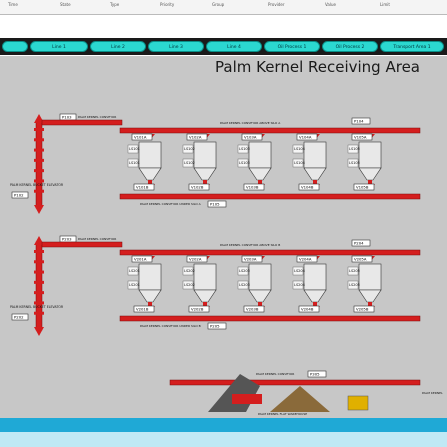 The image size is (447, 447). What do you see at coordinates (354, 285) in the screenshot?
I see `section2-silo-4-ls-bot: LS205` at bounding box center [354, 285].